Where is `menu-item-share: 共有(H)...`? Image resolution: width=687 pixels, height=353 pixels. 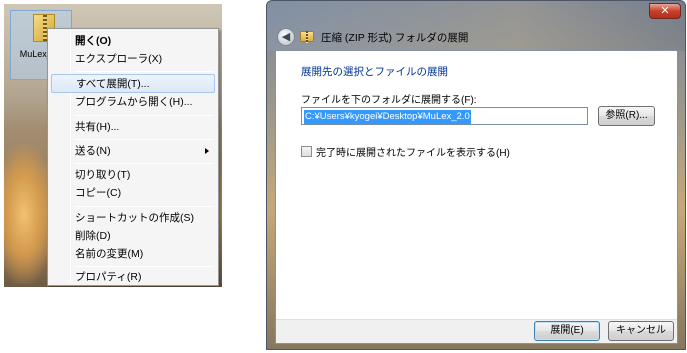 menu-item-share: 共有(H)... is located at coordinates (133, 127).